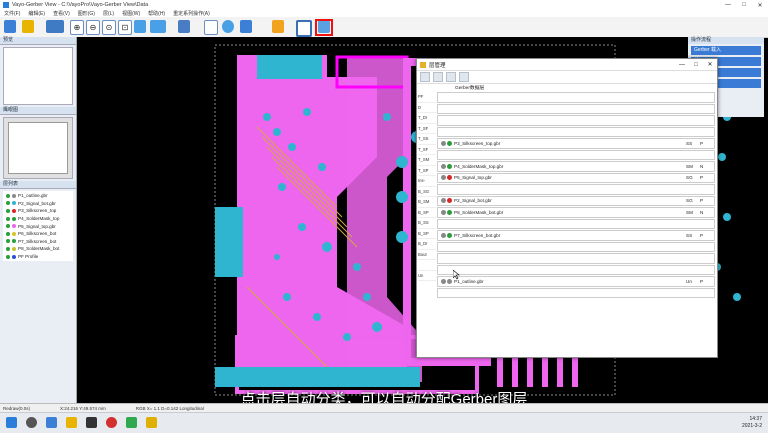 The image size is (768, 433). What do you see at coordinates (576, 281) in the screenshot?
I see `layer-slot-row: P1_outline.gbr Un P` at bounding box center [576, 281].